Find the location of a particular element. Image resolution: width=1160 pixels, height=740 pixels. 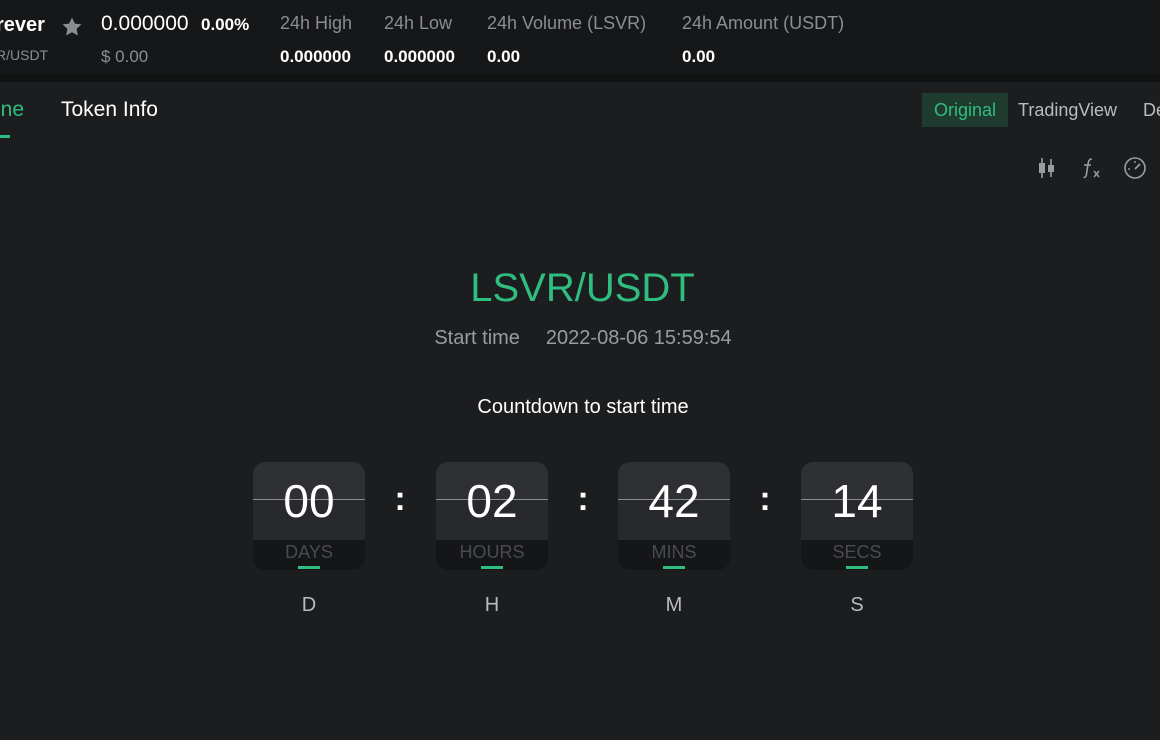

price-change: 0.00% is located at coordinates (225, 24).